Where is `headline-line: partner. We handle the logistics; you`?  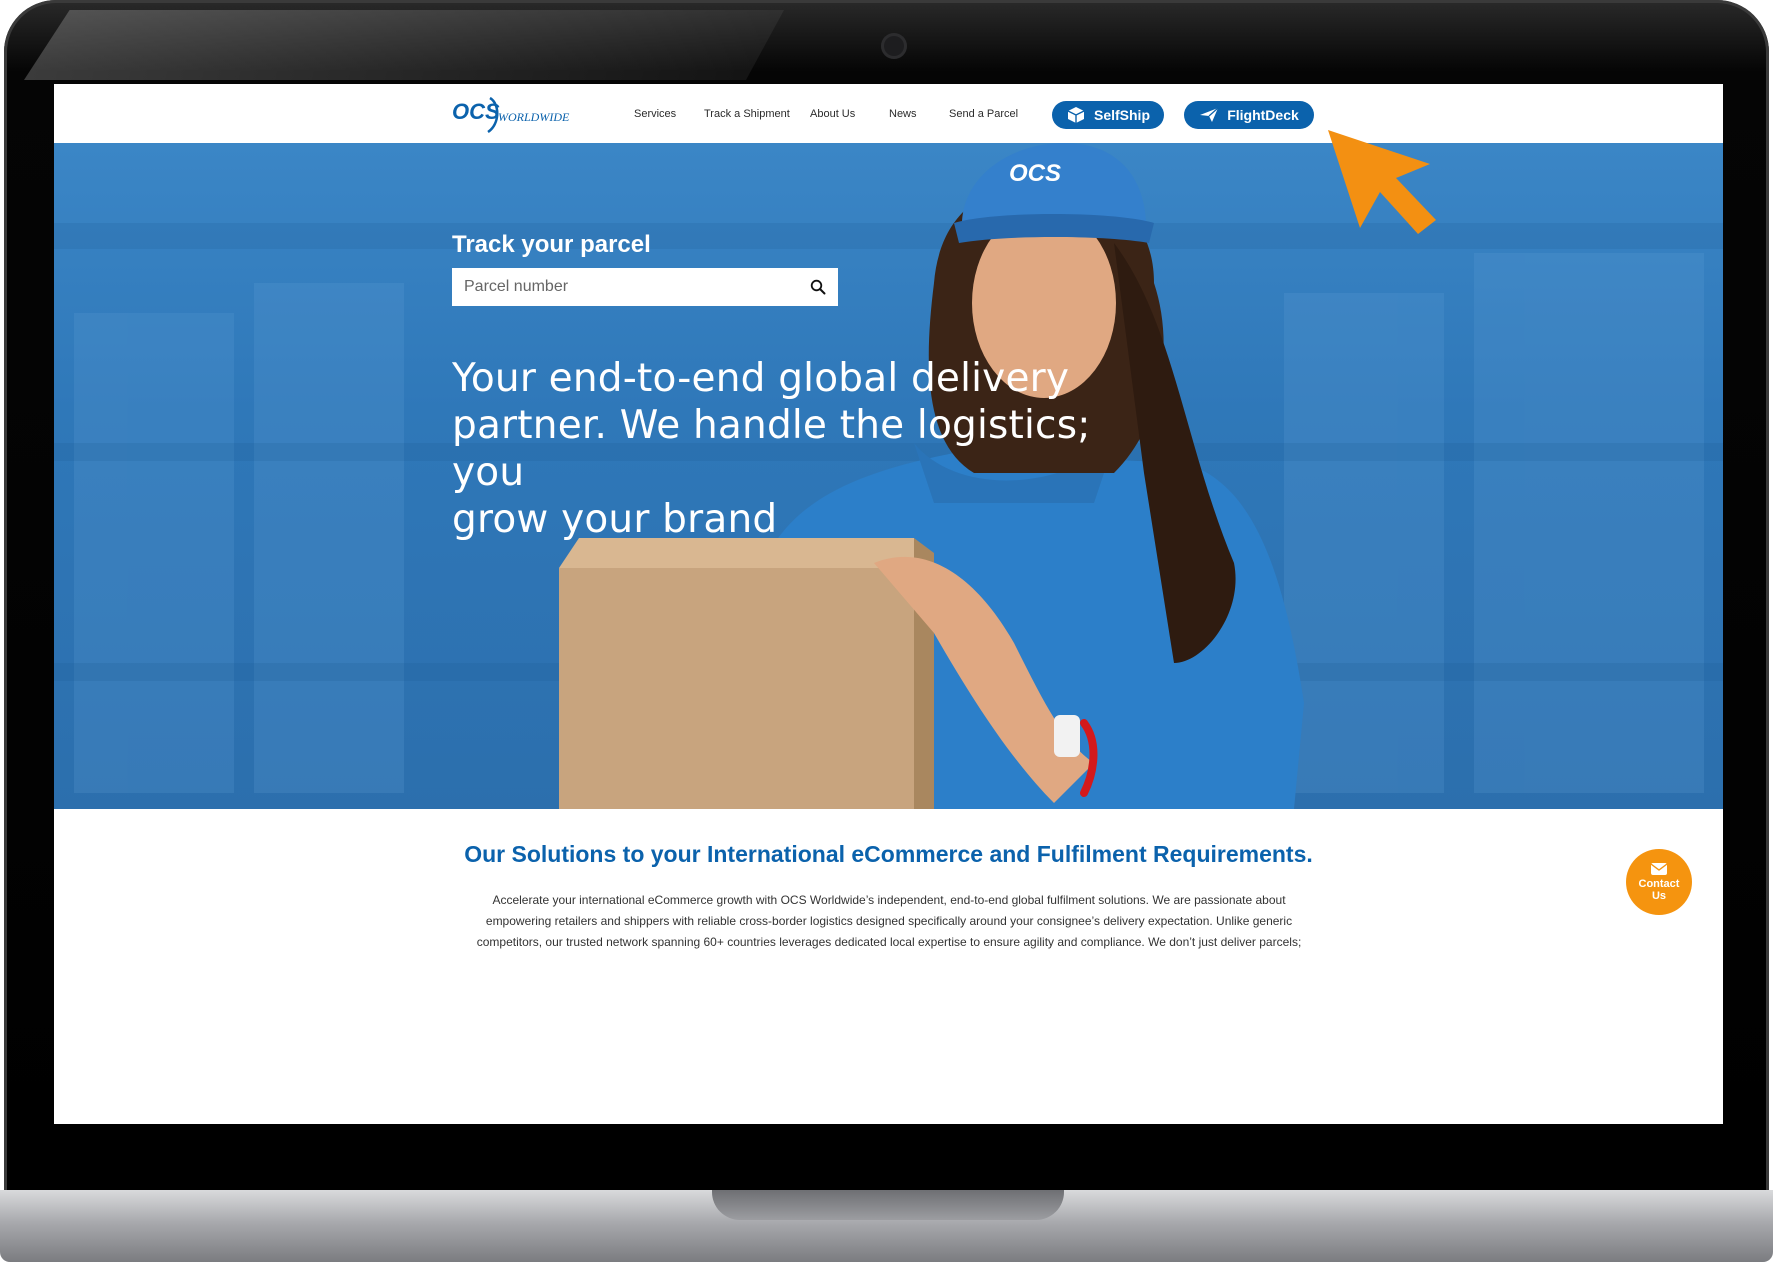
headline-line: partner. We handle the logistics; you is located at coordinates (771, 449).